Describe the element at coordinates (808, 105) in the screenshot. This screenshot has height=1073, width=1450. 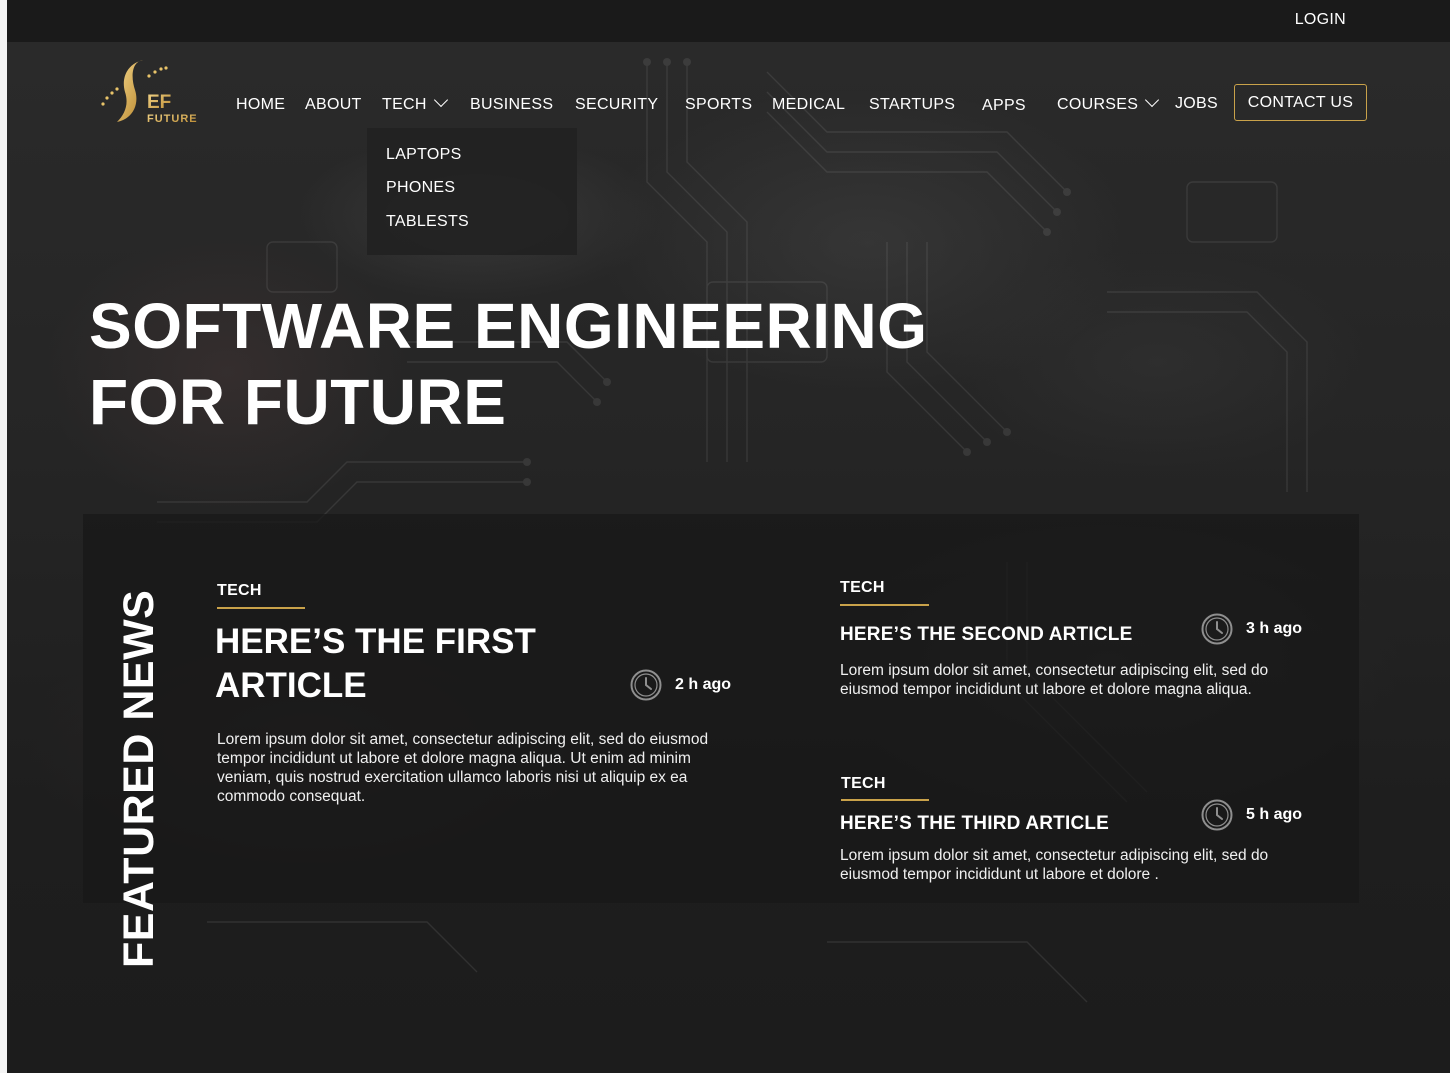
I see `nav-item-medical: MEDICAL` at that location.